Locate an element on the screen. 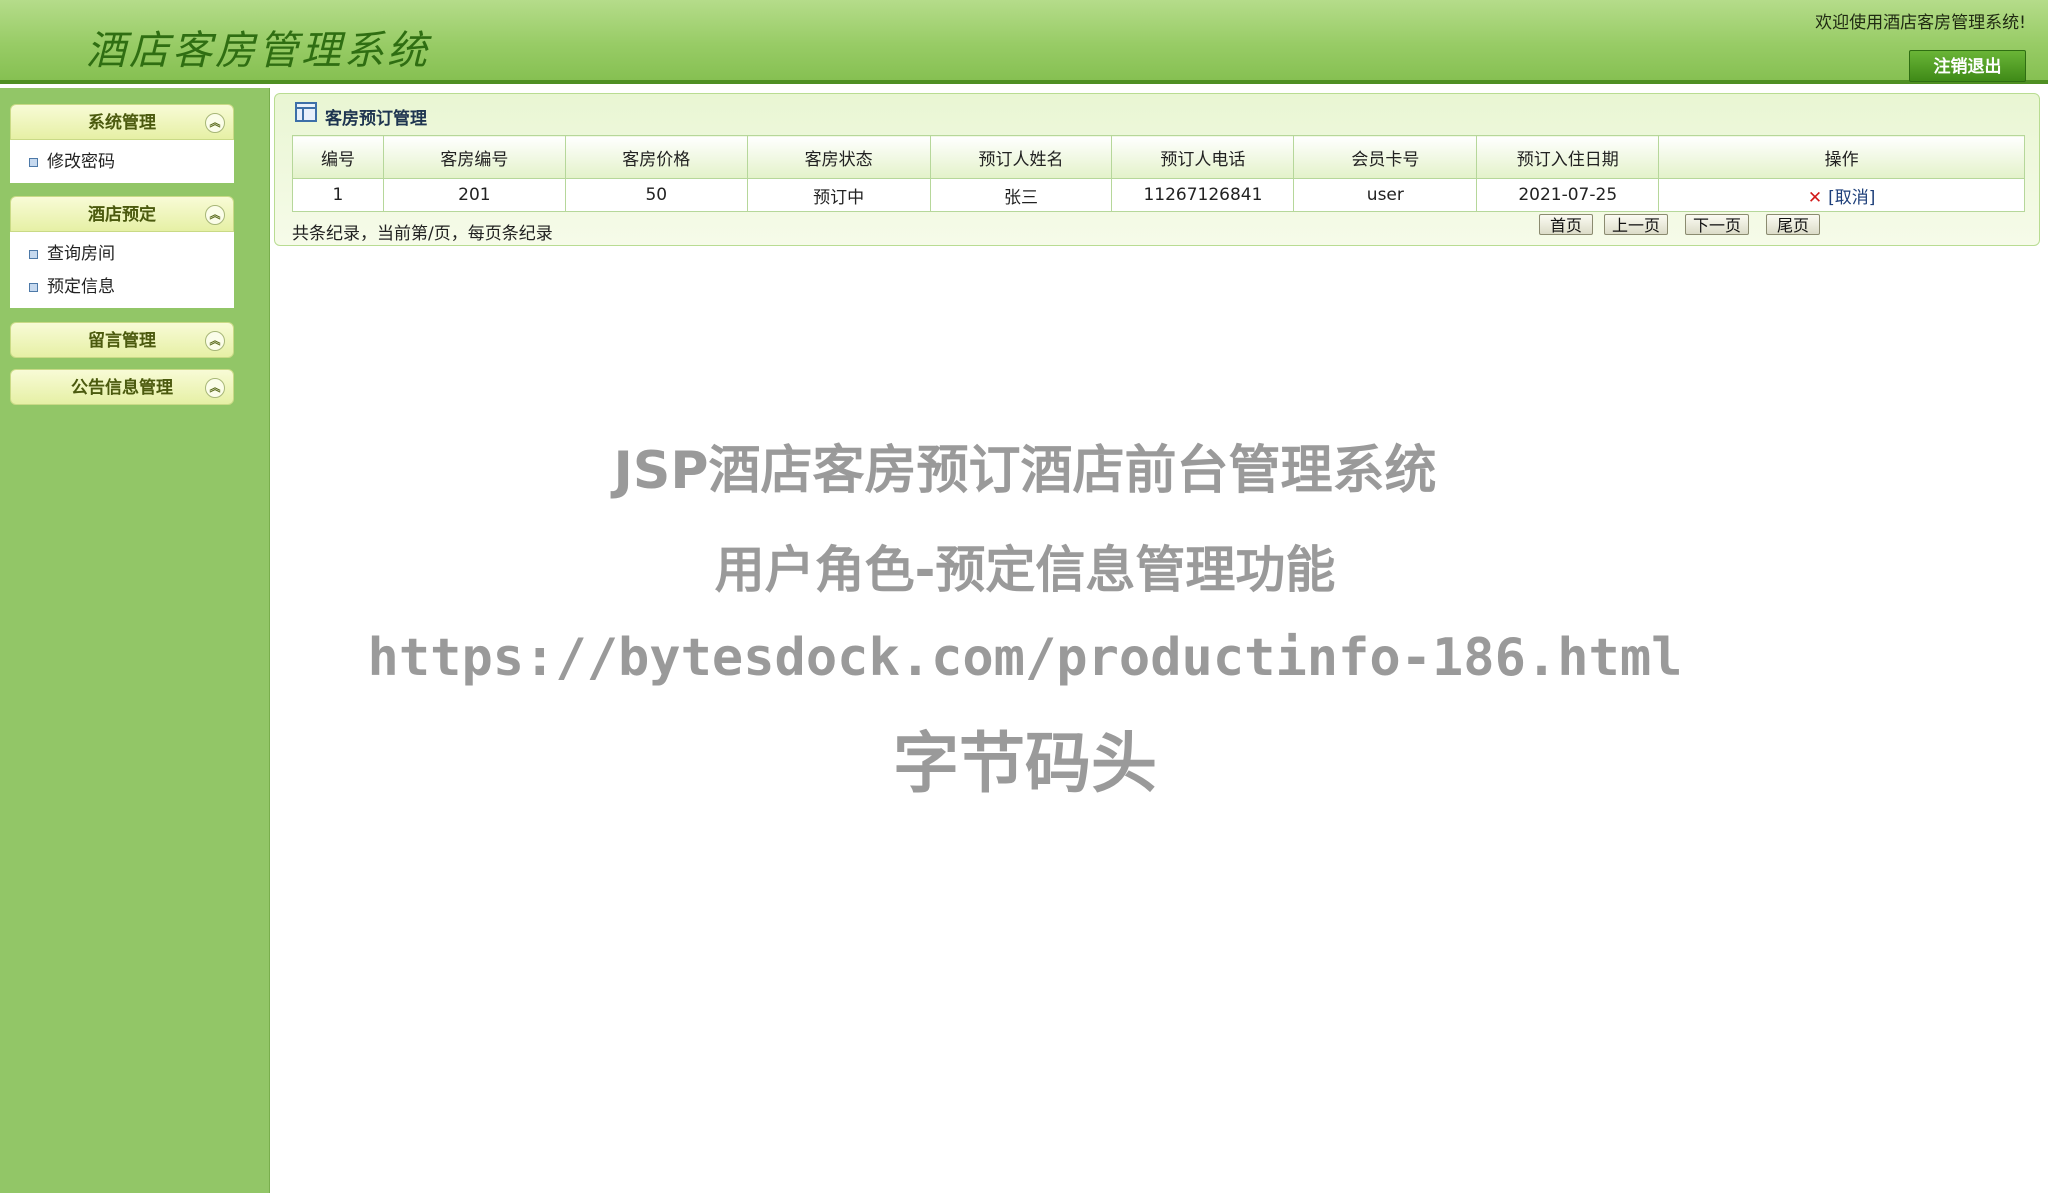  sidebar-item-booking-info: 预定信息 is located at coordinates (122, 287).